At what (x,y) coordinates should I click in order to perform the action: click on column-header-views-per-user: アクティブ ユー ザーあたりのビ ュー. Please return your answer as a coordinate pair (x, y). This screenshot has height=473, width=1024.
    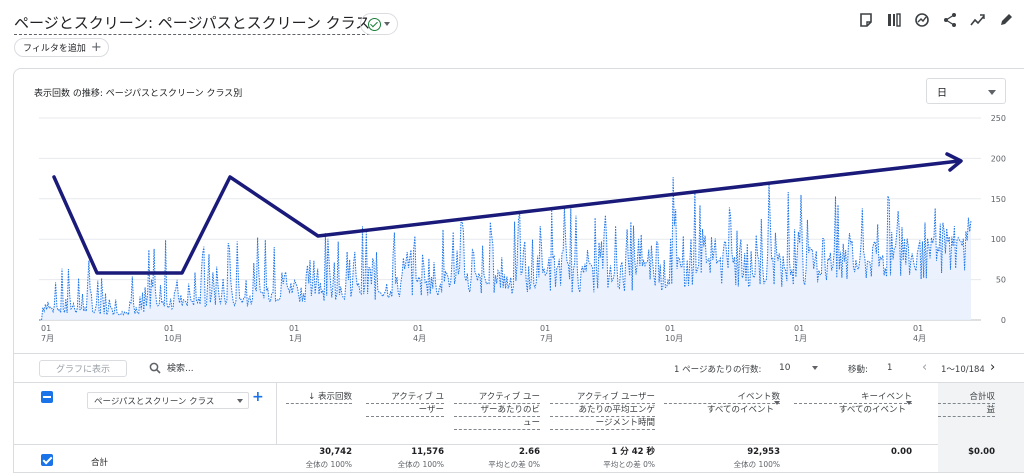
    Looking at the image, I should click on (497, 410).